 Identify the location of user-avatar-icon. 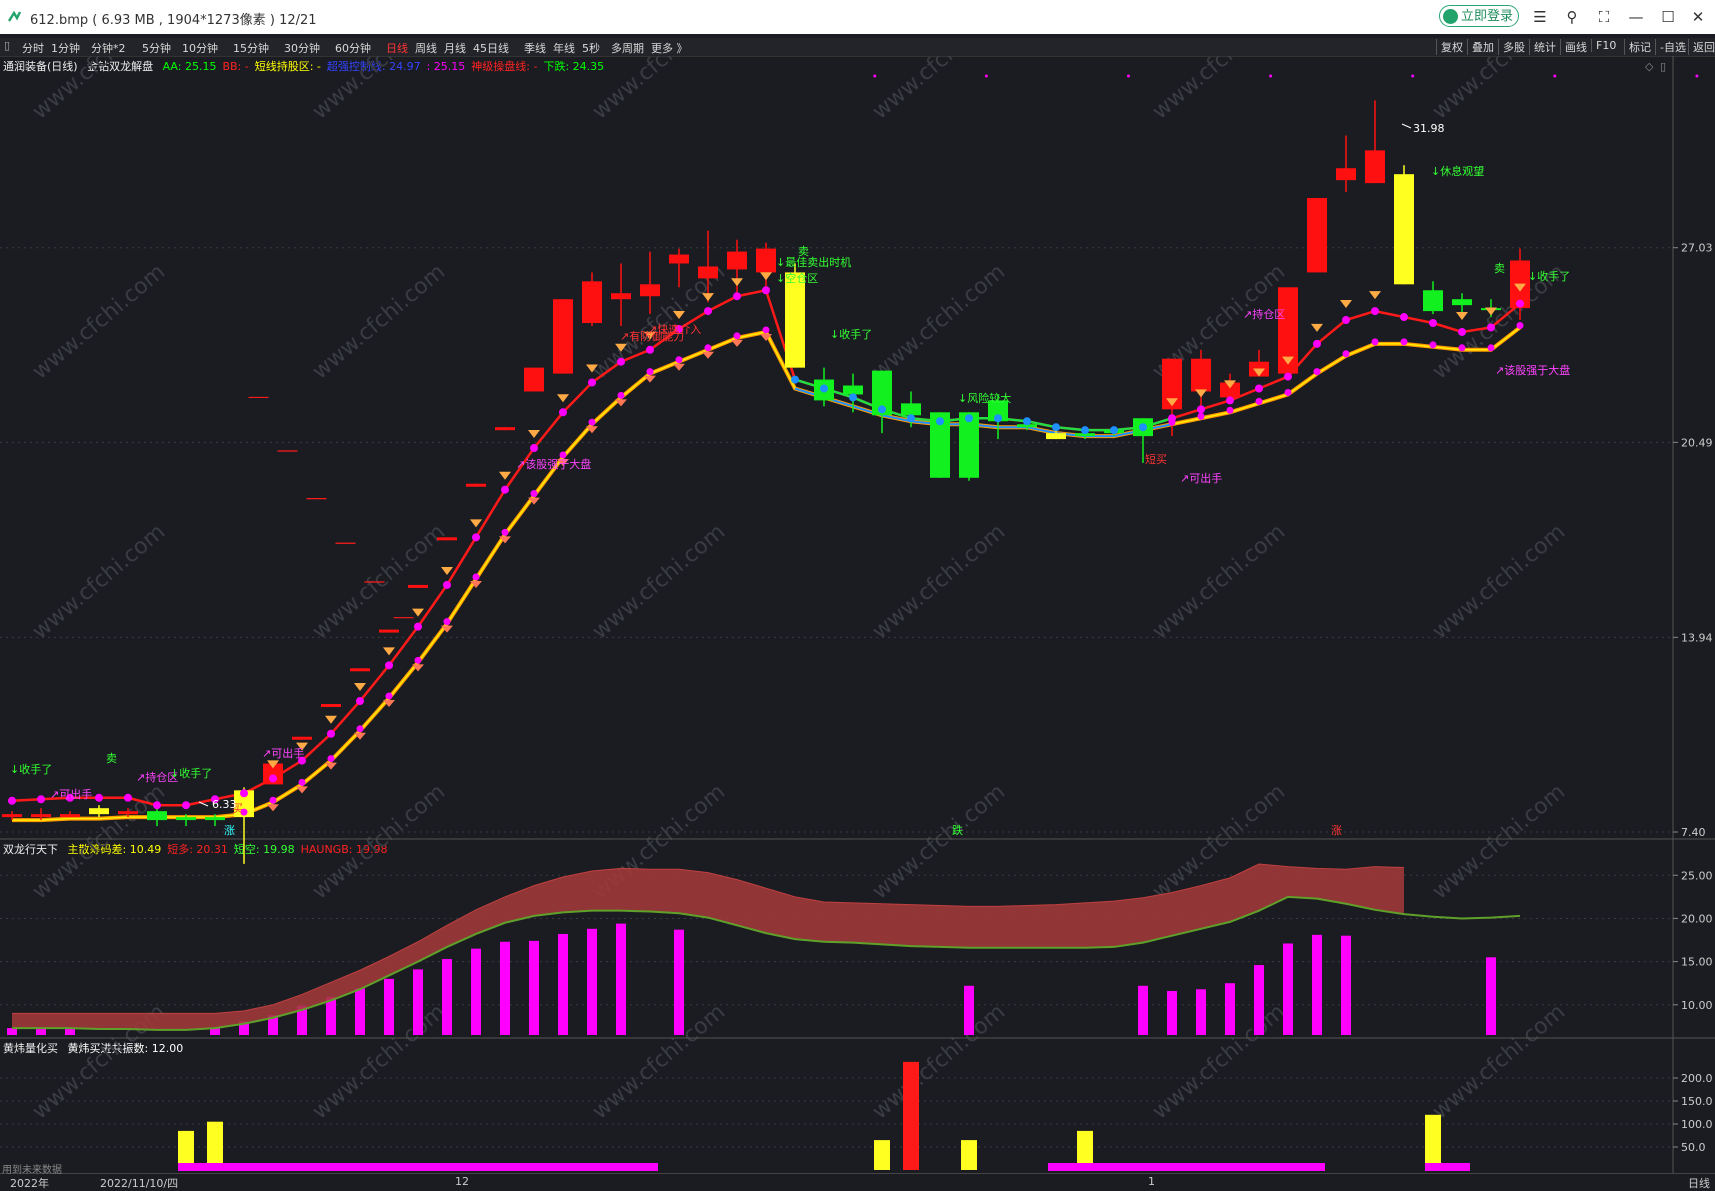
(1450, 16).